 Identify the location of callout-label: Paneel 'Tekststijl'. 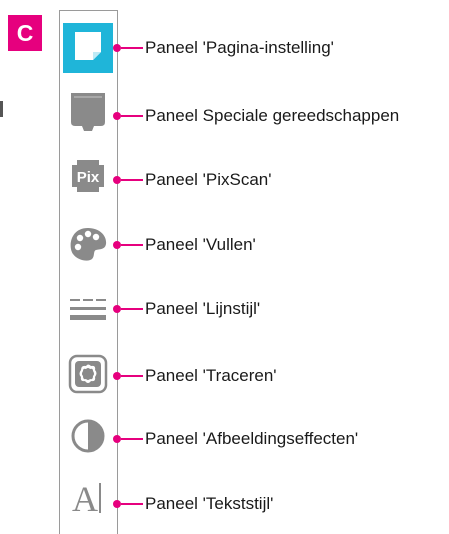
(209, 503).